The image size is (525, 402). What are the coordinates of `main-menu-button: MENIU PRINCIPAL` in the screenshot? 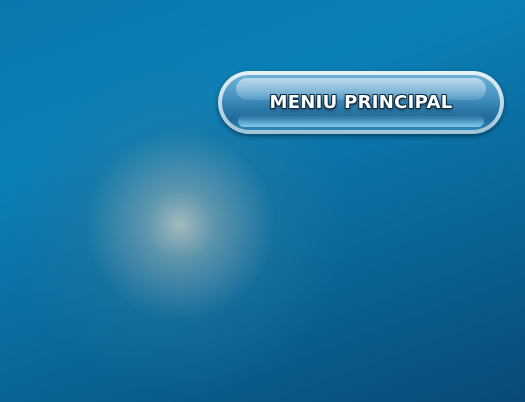 It's located at (361, 102).